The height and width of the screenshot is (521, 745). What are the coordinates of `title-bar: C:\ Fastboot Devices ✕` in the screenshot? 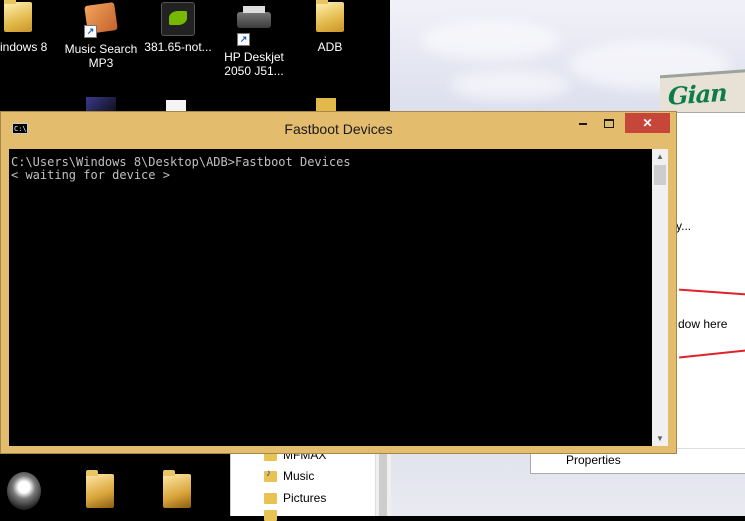 It's located at (338, 128).